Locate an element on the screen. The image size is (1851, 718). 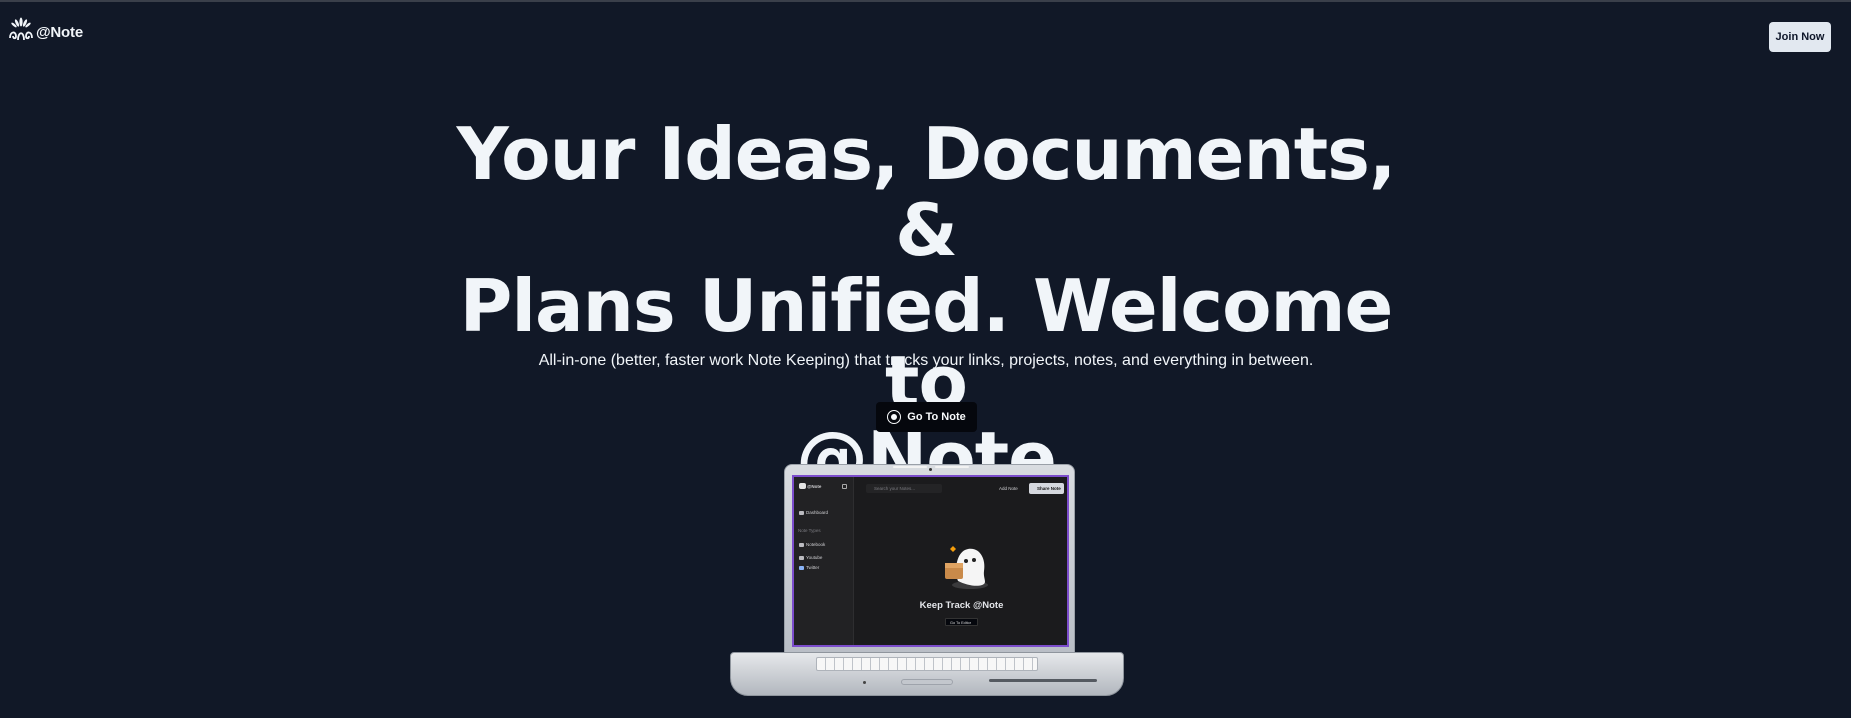
dashboard-icon is located at coordinates (801, 513).